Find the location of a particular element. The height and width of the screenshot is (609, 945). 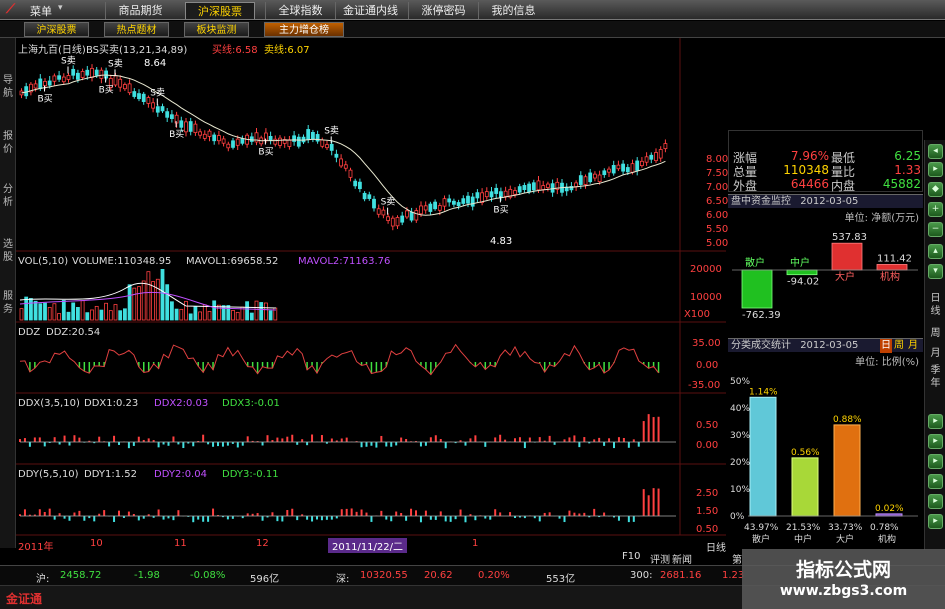

tab-commodity-futures: 商品期货 is located at coordinates (140, 10).